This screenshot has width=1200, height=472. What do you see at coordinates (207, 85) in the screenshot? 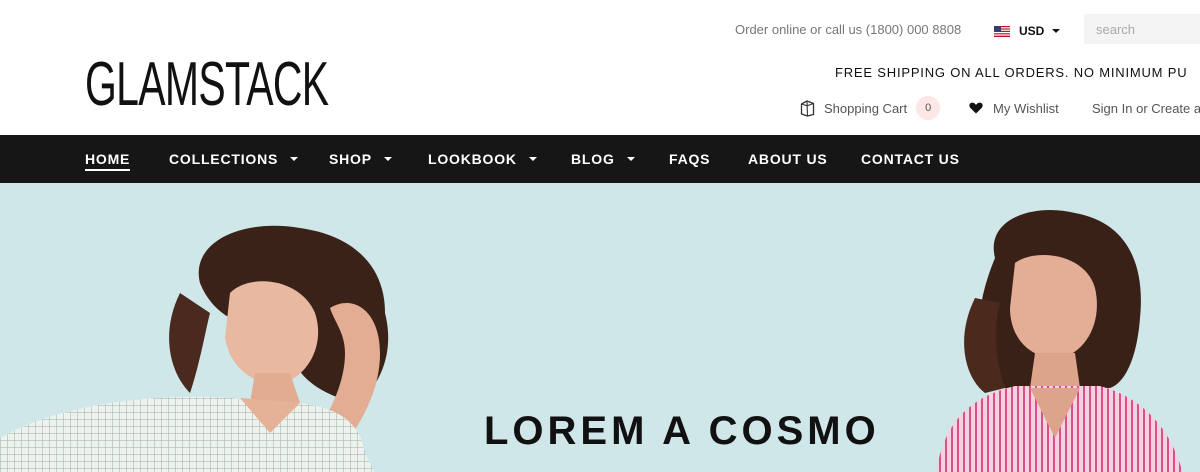
I see `brand-logo: GLAMSTACK` at bounding box center [207, 85].